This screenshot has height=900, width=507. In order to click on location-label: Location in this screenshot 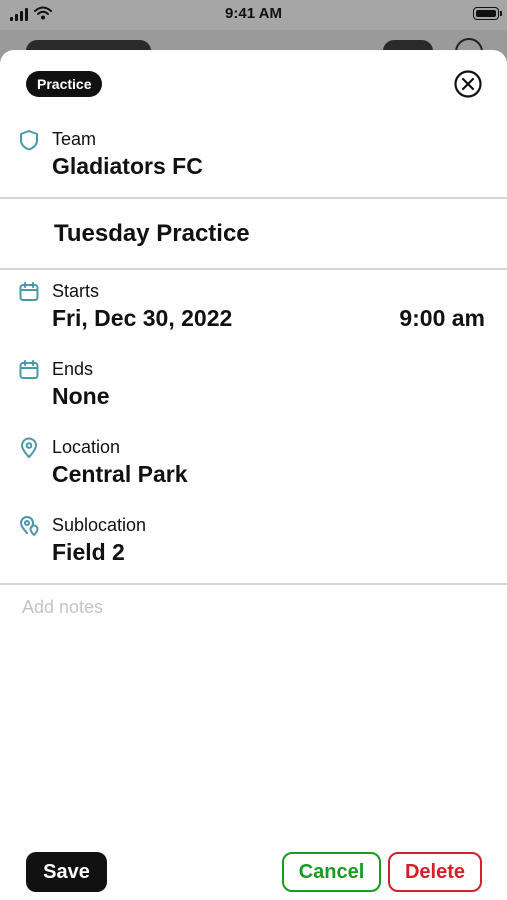, I will do `click(86, 447)`.